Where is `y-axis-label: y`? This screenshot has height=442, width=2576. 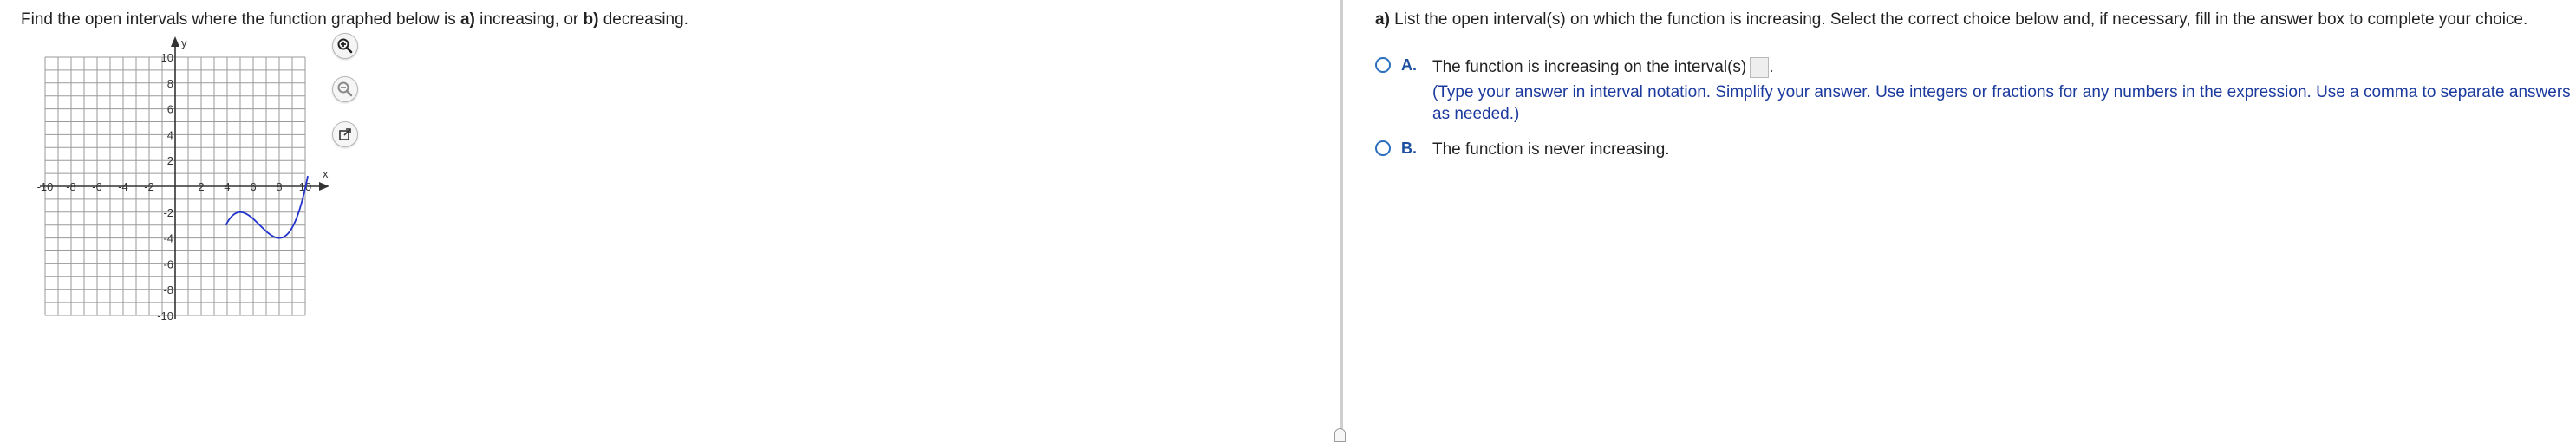
y-axis-label: y is located at coordinates (184, 42).